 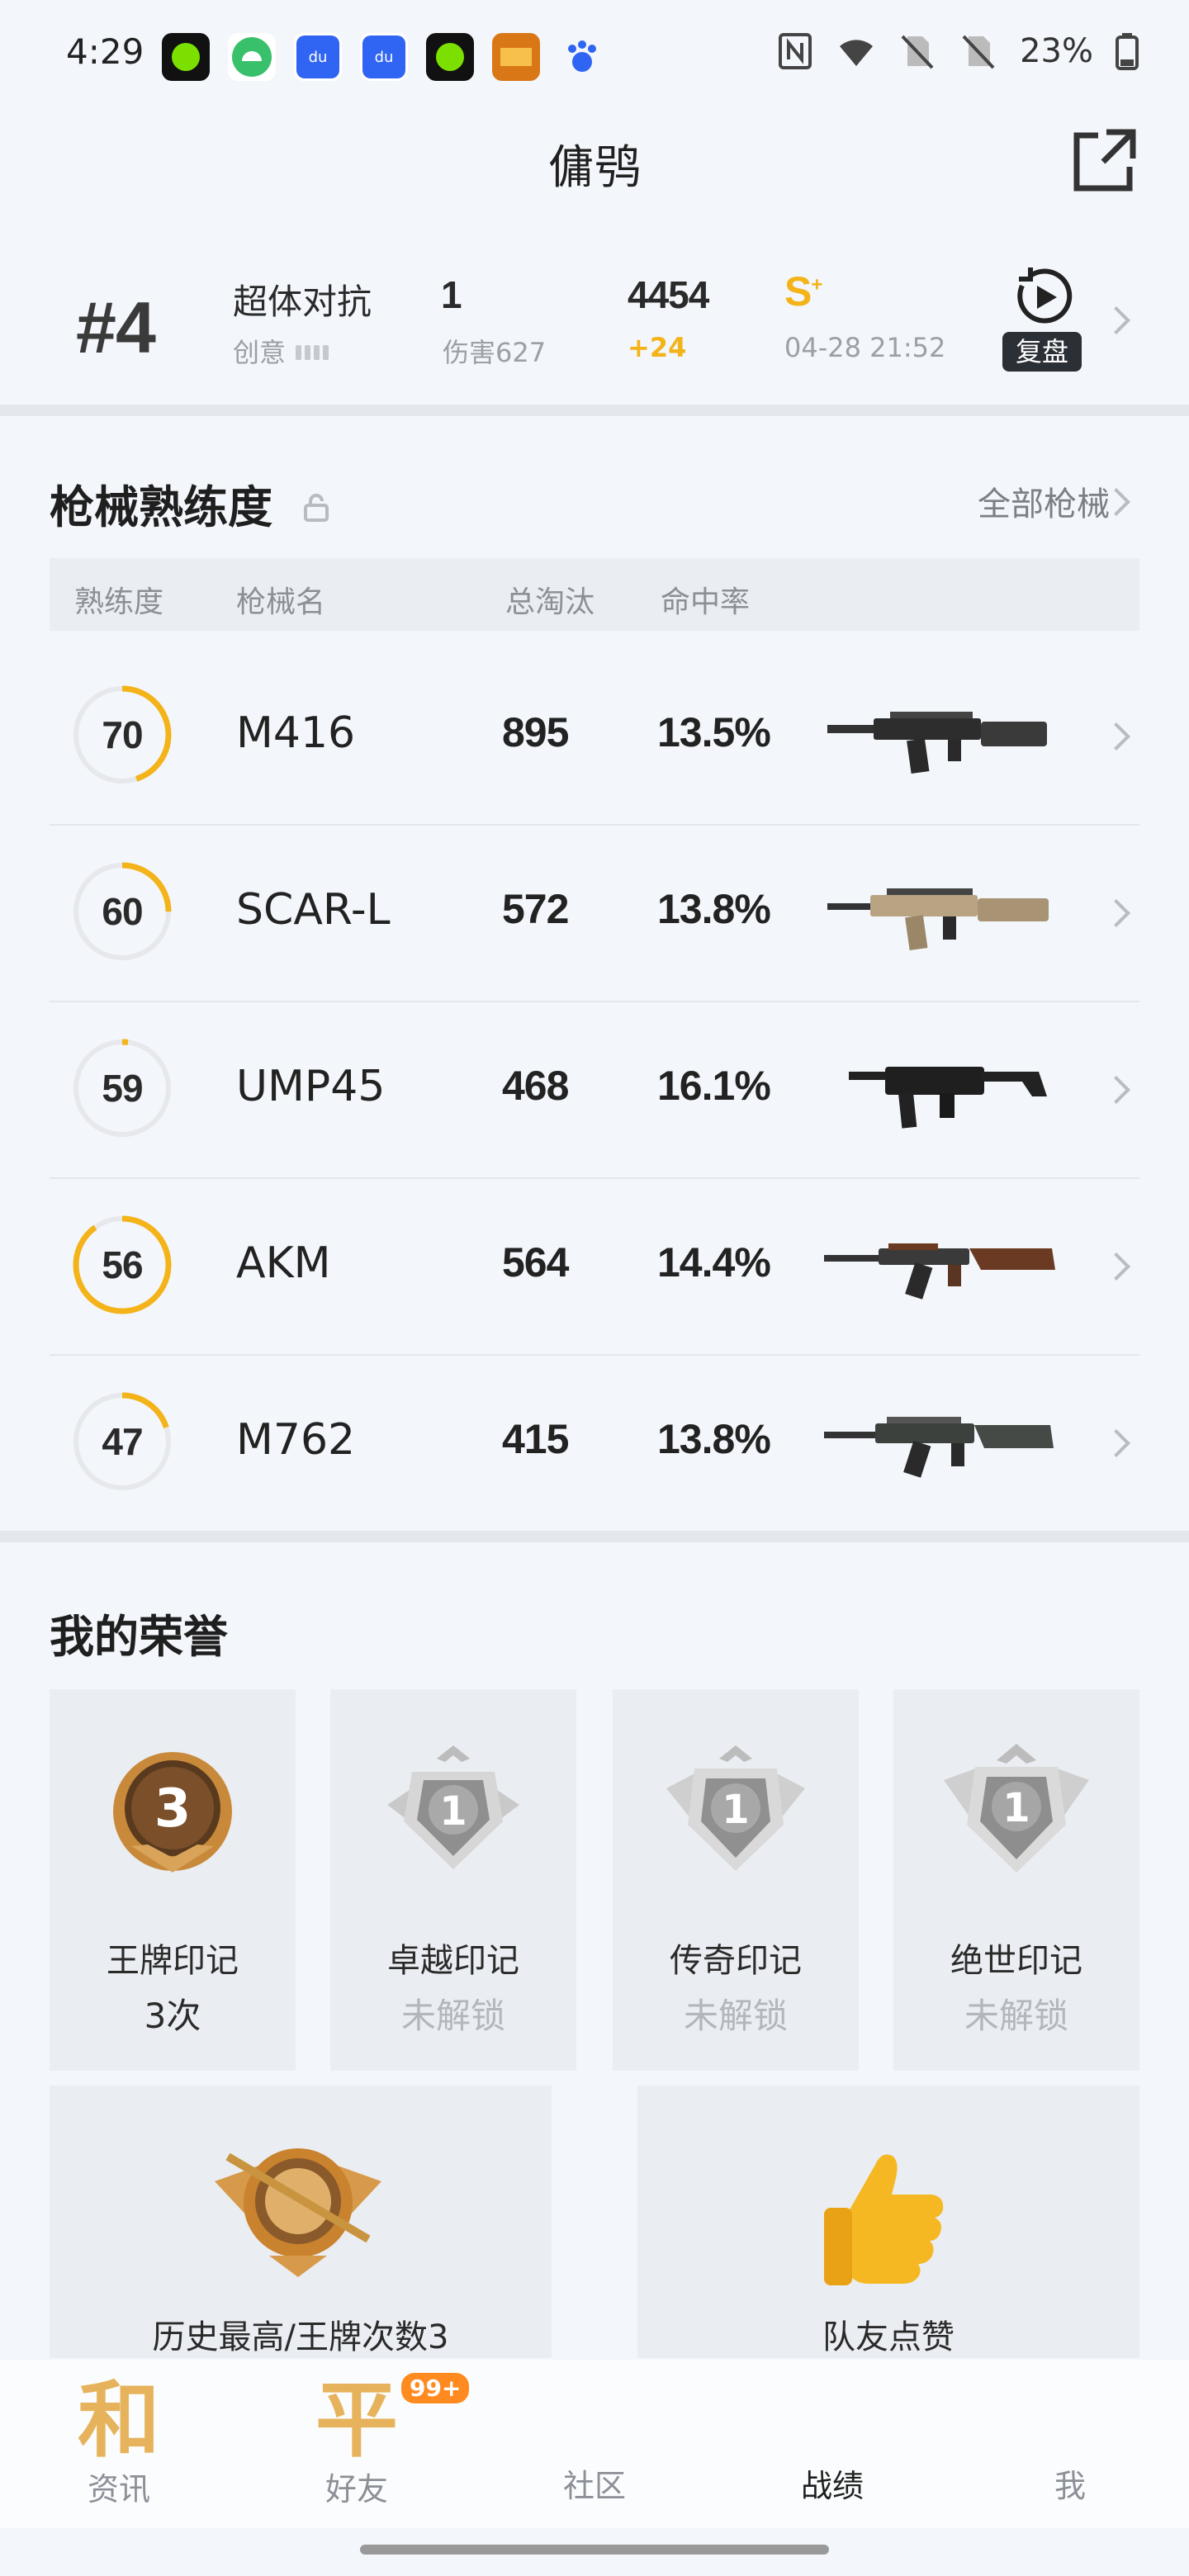 I want to click on status-bar: 4:29 du du 23%, so click(x=594, y=53).